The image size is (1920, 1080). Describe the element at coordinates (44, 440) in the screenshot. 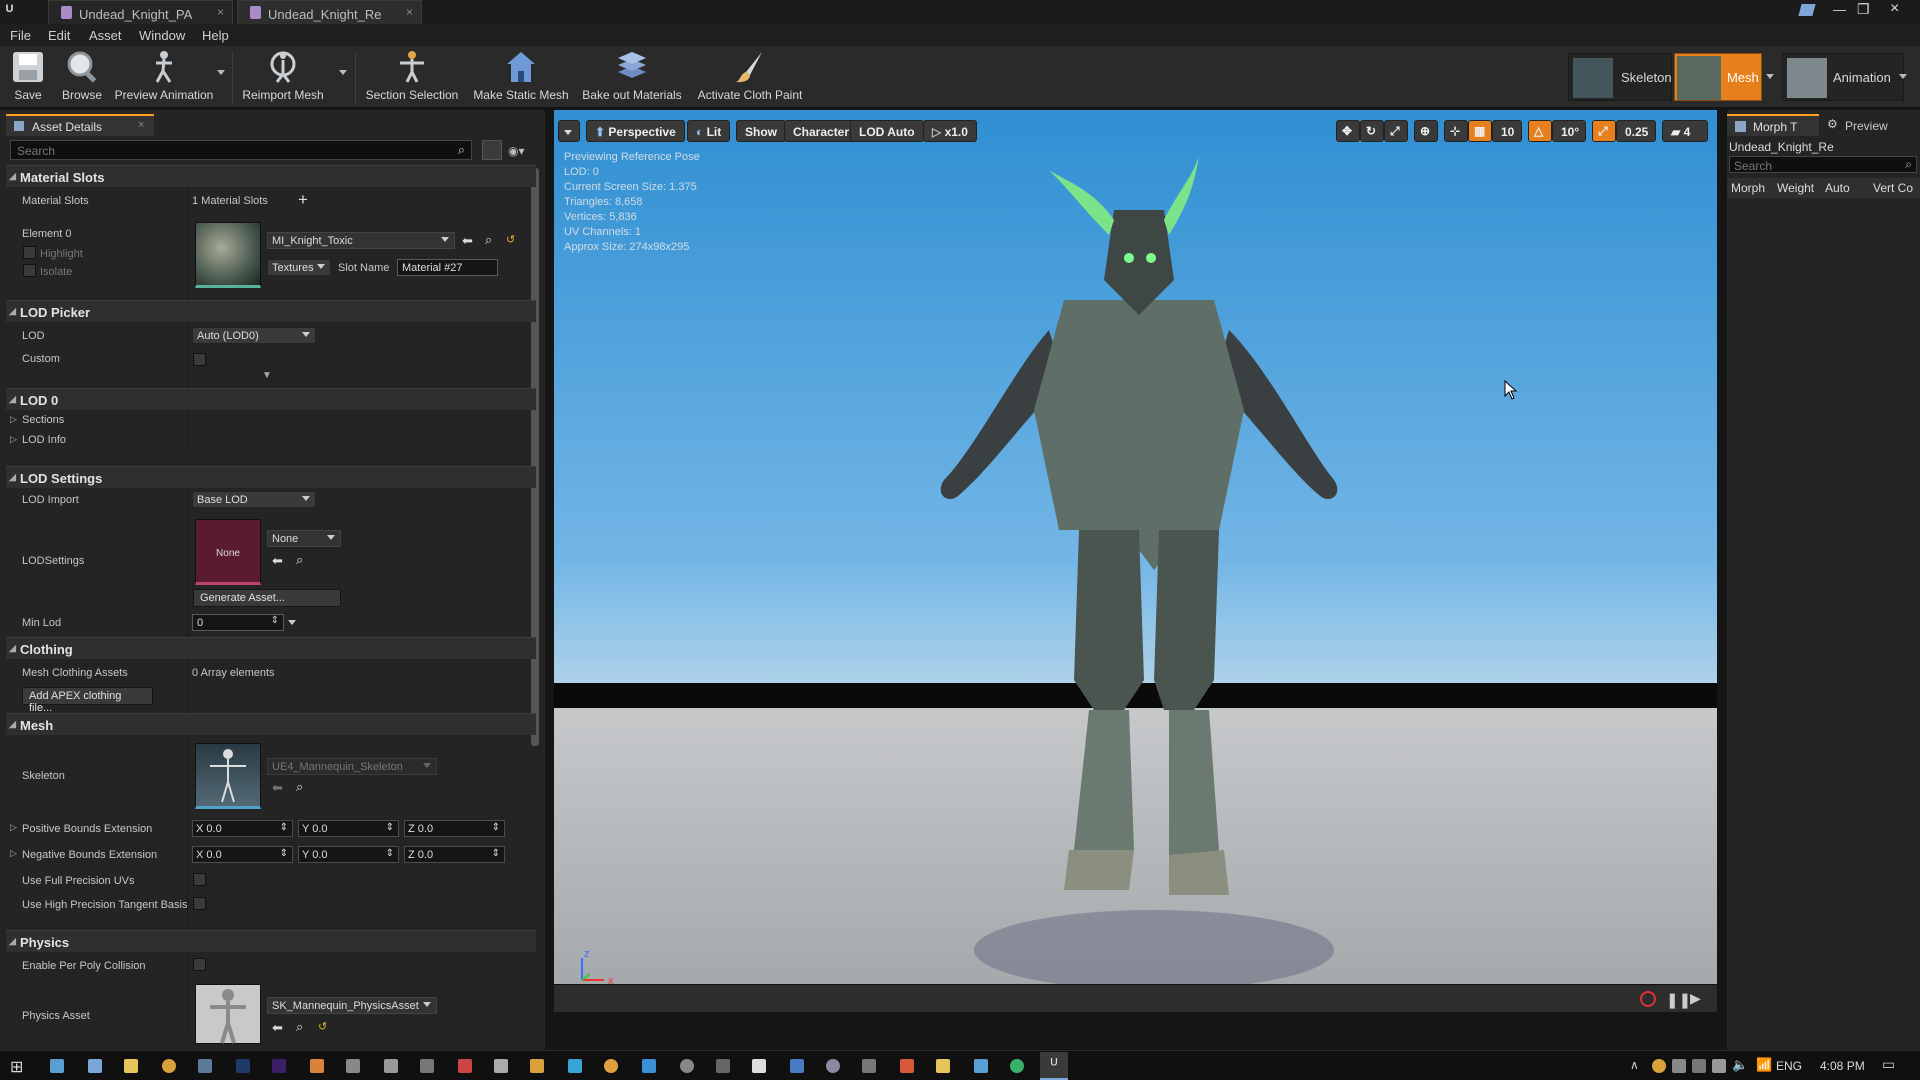

I see `lod-info-row: LOD Info` at that location.